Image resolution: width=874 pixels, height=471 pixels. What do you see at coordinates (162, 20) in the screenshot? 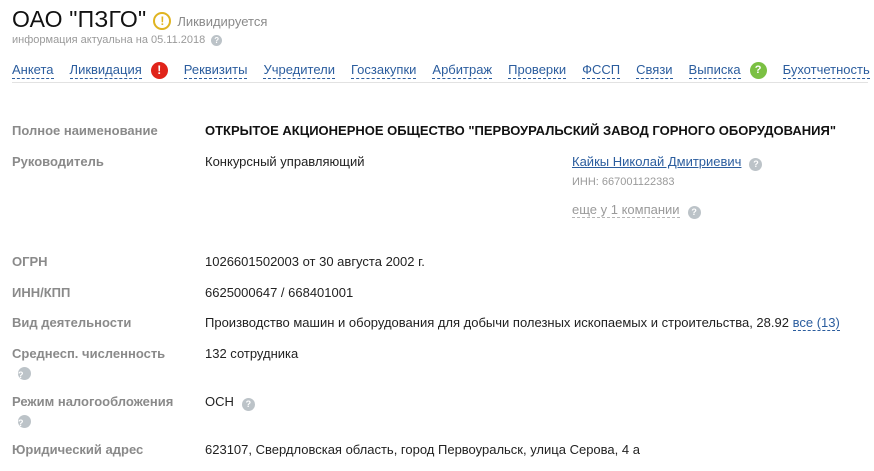
I see `warning-icon: !` at bounding box center [162, 20].